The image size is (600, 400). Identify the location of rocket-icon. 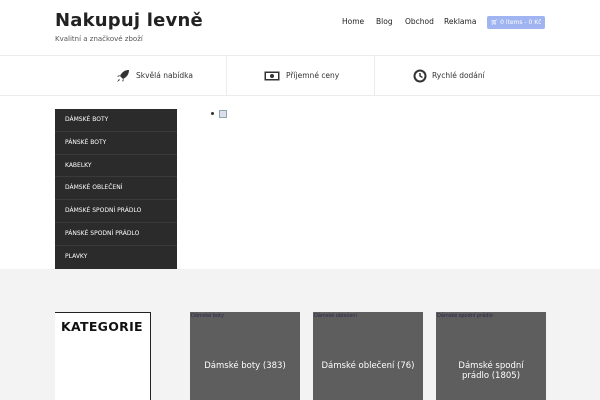
(123, 76).